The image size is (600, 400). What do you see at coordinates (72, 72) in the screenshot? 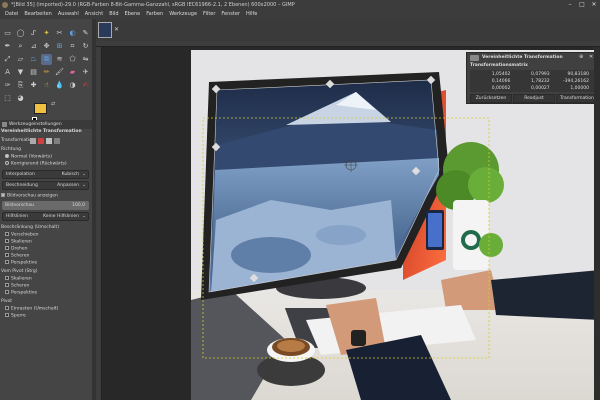
I see `eraser-icon: ▰` at bounding box center [72, 72].